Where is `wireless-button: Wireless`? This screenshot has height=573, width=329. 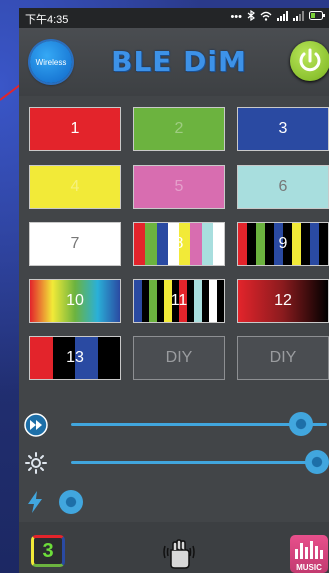 wireless-button: Wireless is located at coordinates (51, 62).